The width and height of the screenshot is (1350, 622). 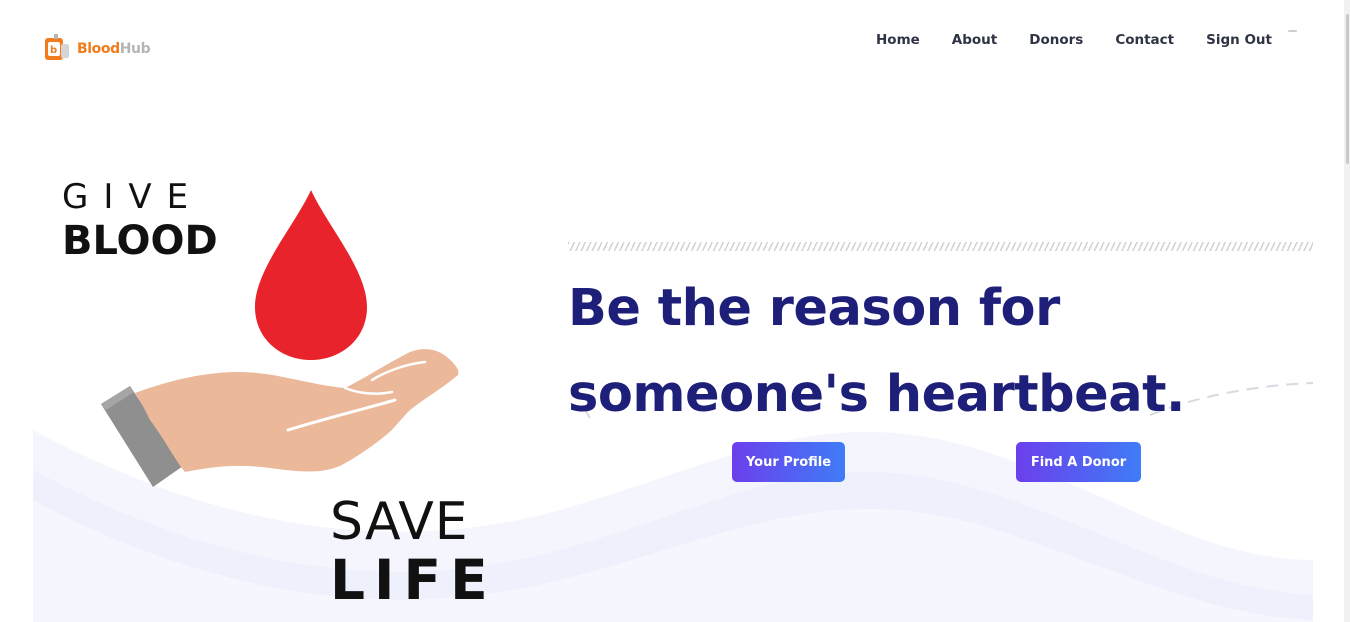 I want to click on blood-bag-icon: b, so click(x=57, y=47).